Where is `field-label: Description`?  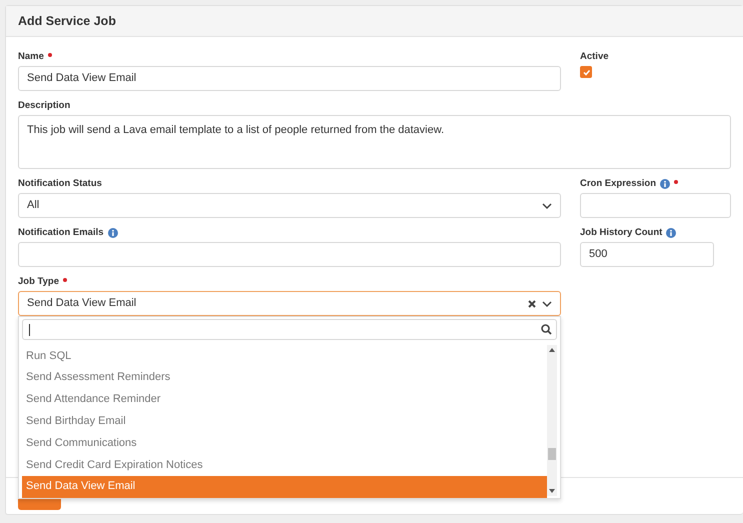 field-label: Description is located at coordinates (44, 105).